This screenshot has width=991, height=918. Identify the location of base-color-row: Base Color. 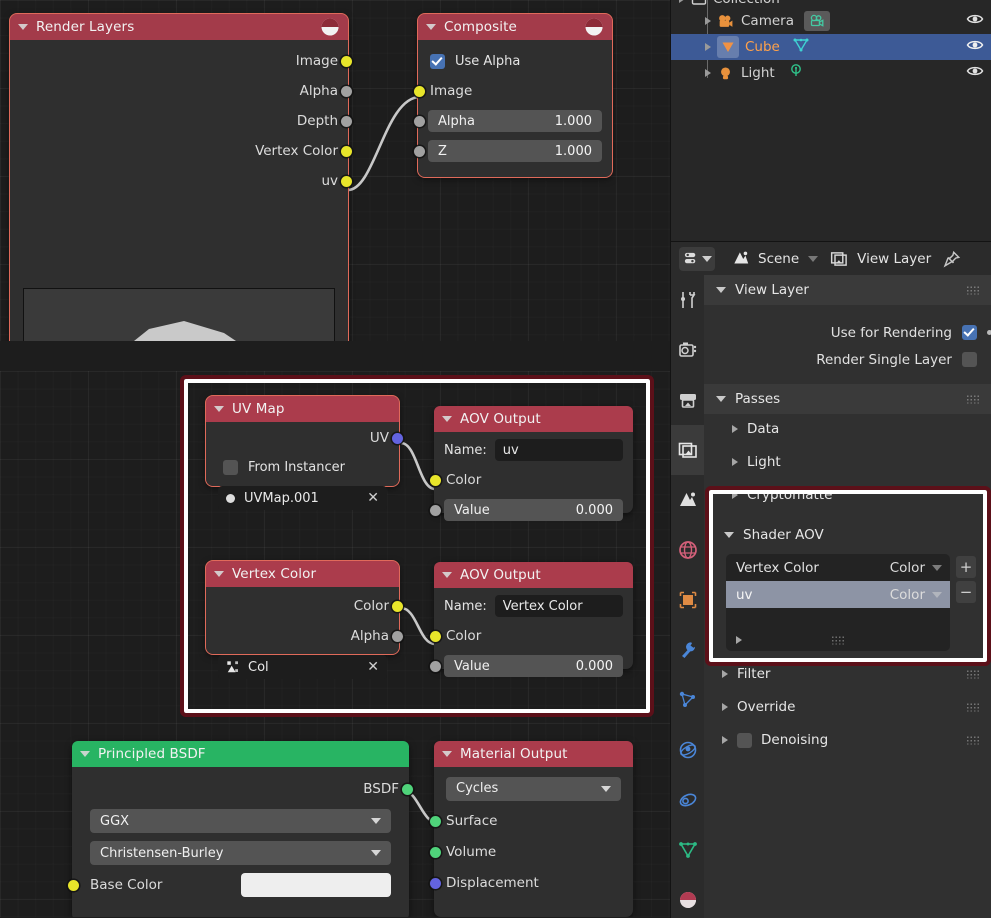
(238, 885).